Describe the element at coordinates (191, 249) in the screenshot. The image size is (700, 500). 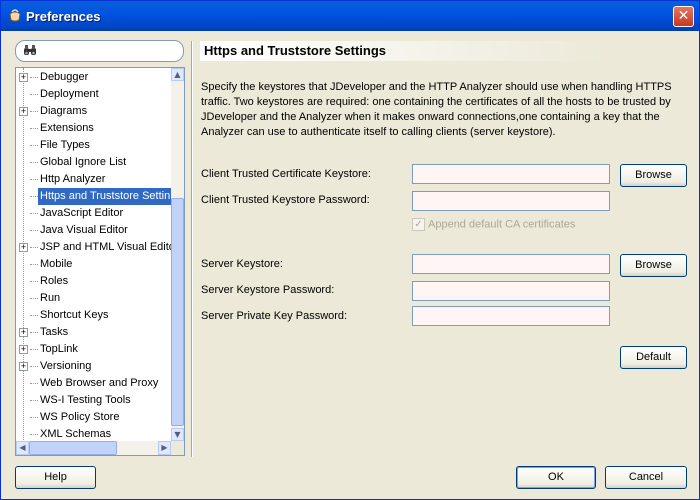
I see `panel-divider` at that location.